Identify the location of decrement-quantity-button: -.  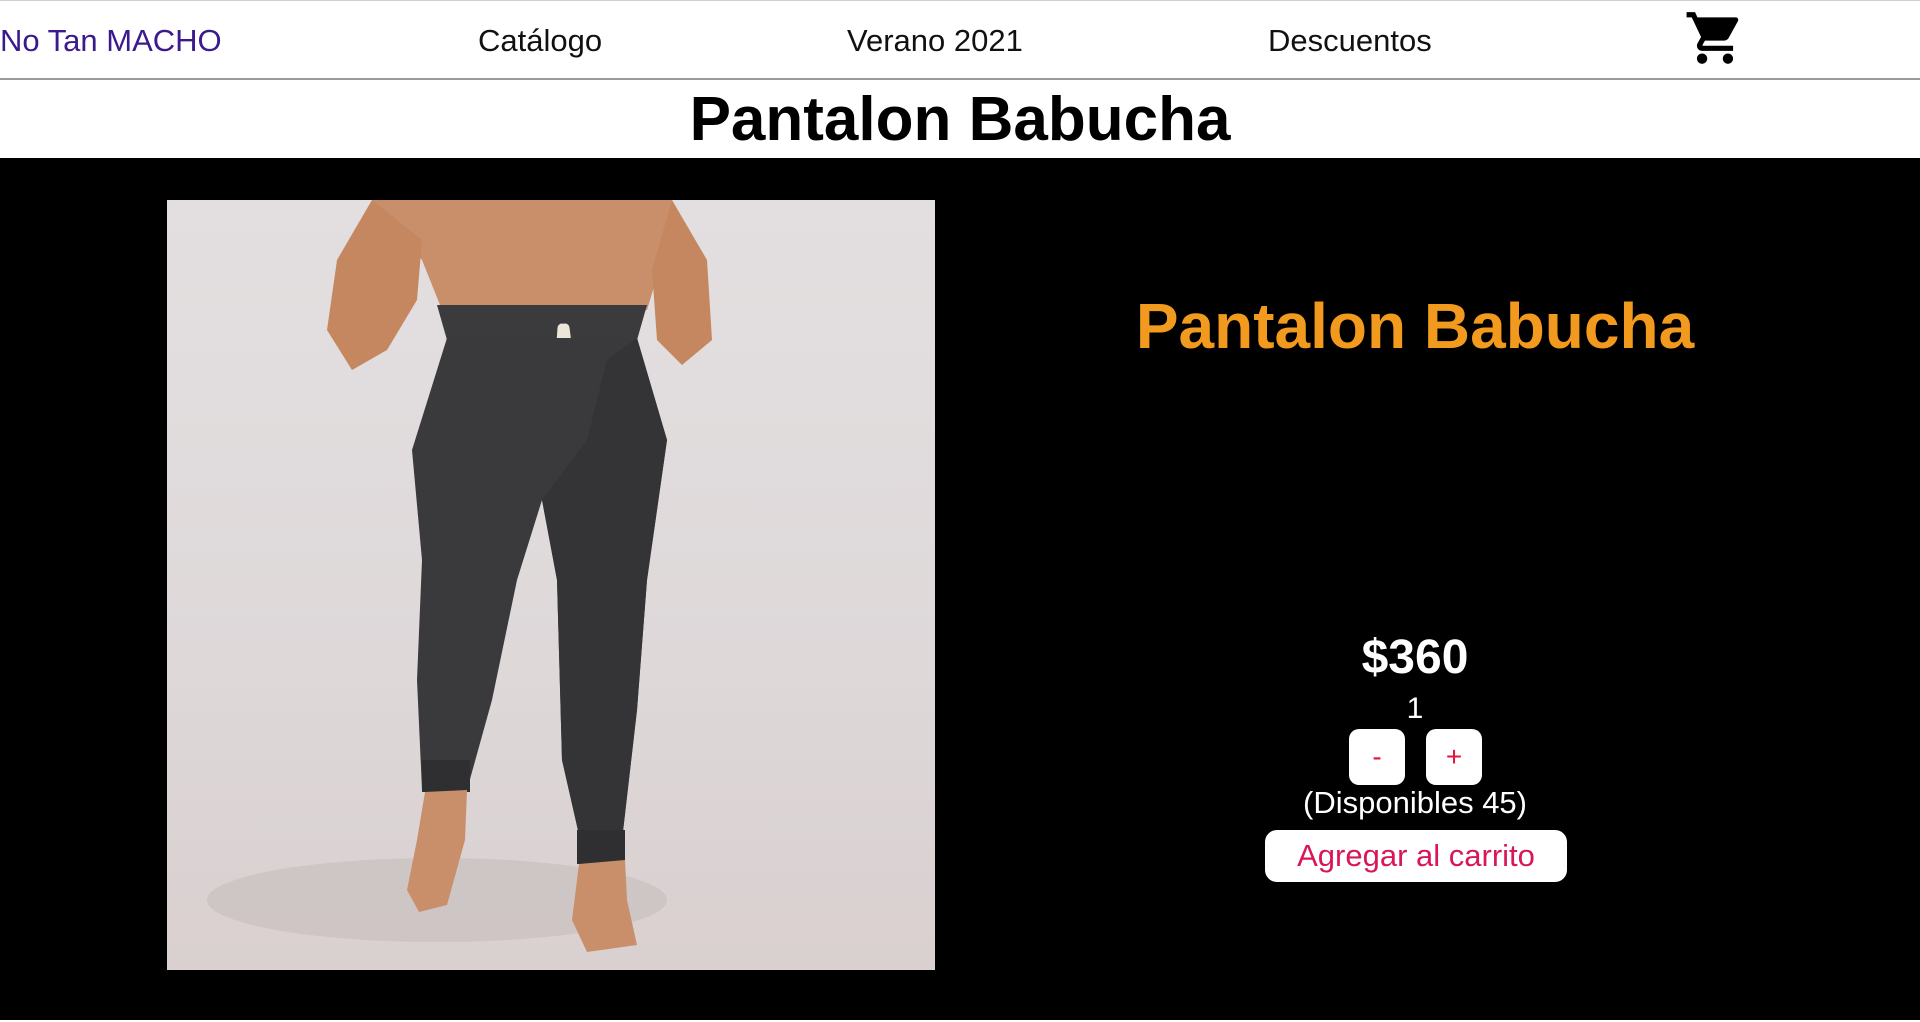
(1377, 757).